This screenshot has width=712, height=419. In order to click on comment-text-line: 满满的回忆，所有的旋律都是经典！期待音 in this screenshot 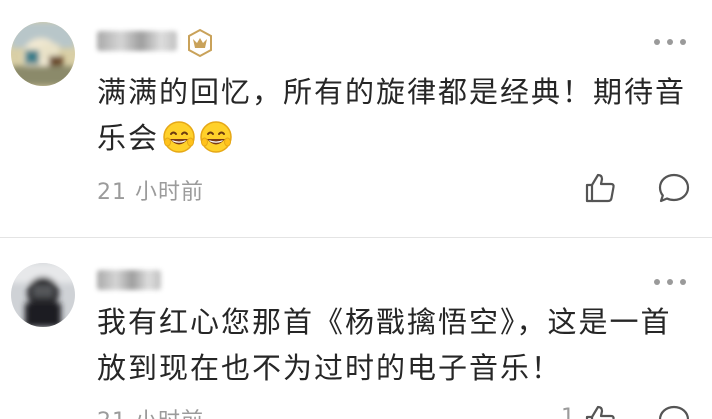, I will do `click(392, 92)`.